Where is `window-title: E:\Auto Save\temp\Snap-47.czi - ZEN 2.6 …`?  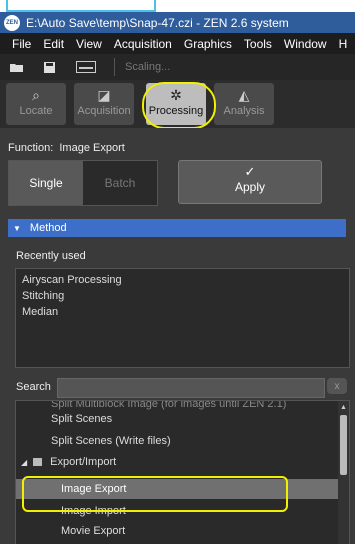 window-title: E:\Auto Save\temp\Snap-47.czi - ZEN 2.6 … is located at coordinates (157, 22).